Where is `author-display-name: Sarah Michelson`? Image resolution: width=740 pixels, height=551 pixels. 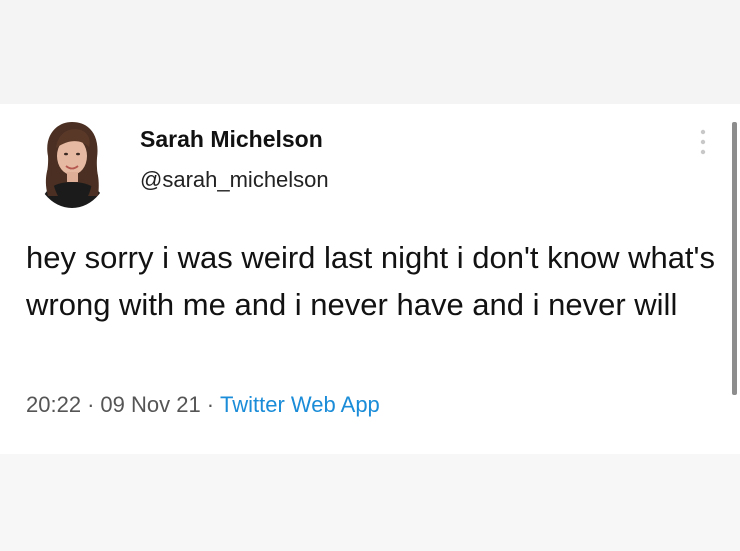
author-display-name: Sarah Michelson is located at coordinates (231, 139).